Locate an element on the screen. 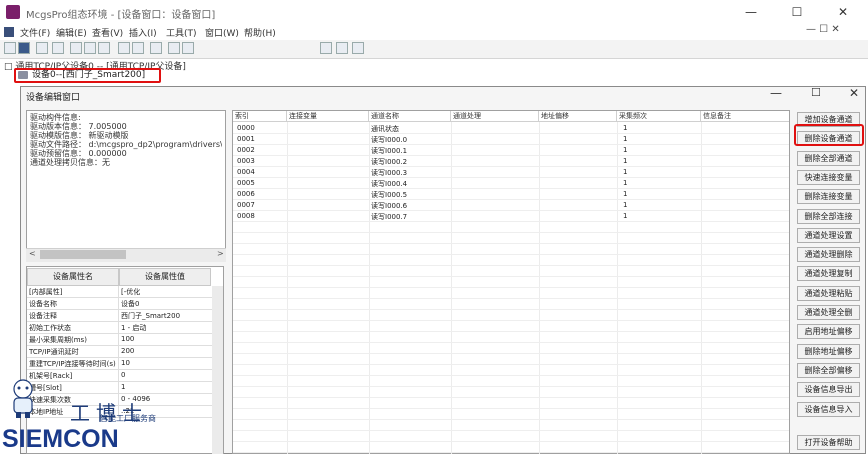 The width and height of the screenshot is (868, 454). menu-edit: 编辑(E) is located at coordinates (71, 32).